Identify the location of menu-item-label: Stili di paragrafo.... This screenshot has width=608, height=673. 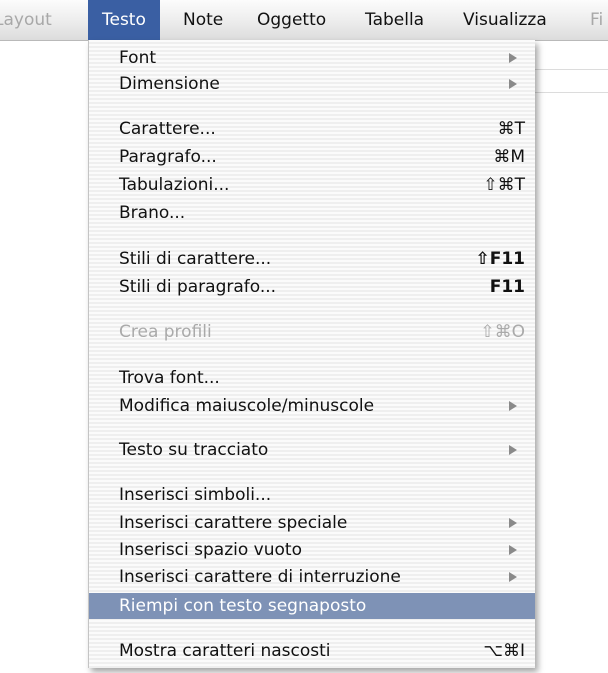
(198, 287).